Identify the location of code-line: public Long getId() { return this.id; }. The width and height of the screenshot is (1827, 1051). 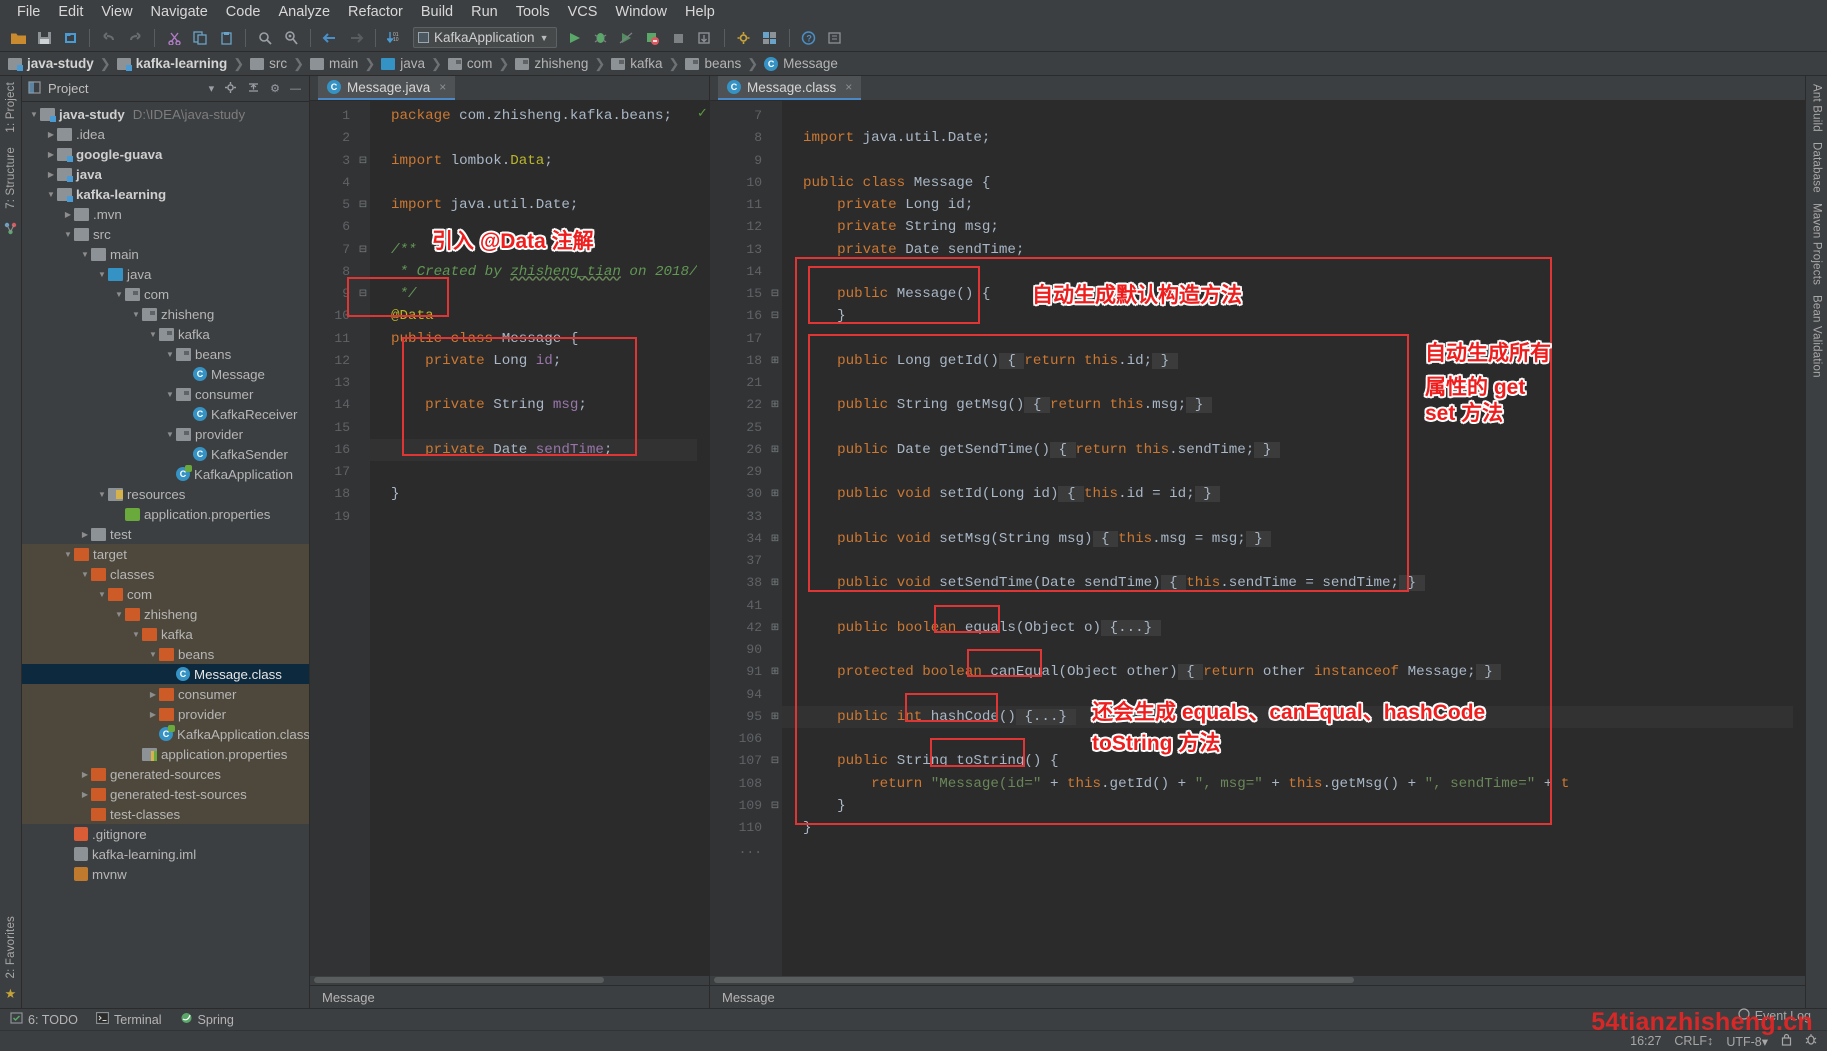
(1287, 361).